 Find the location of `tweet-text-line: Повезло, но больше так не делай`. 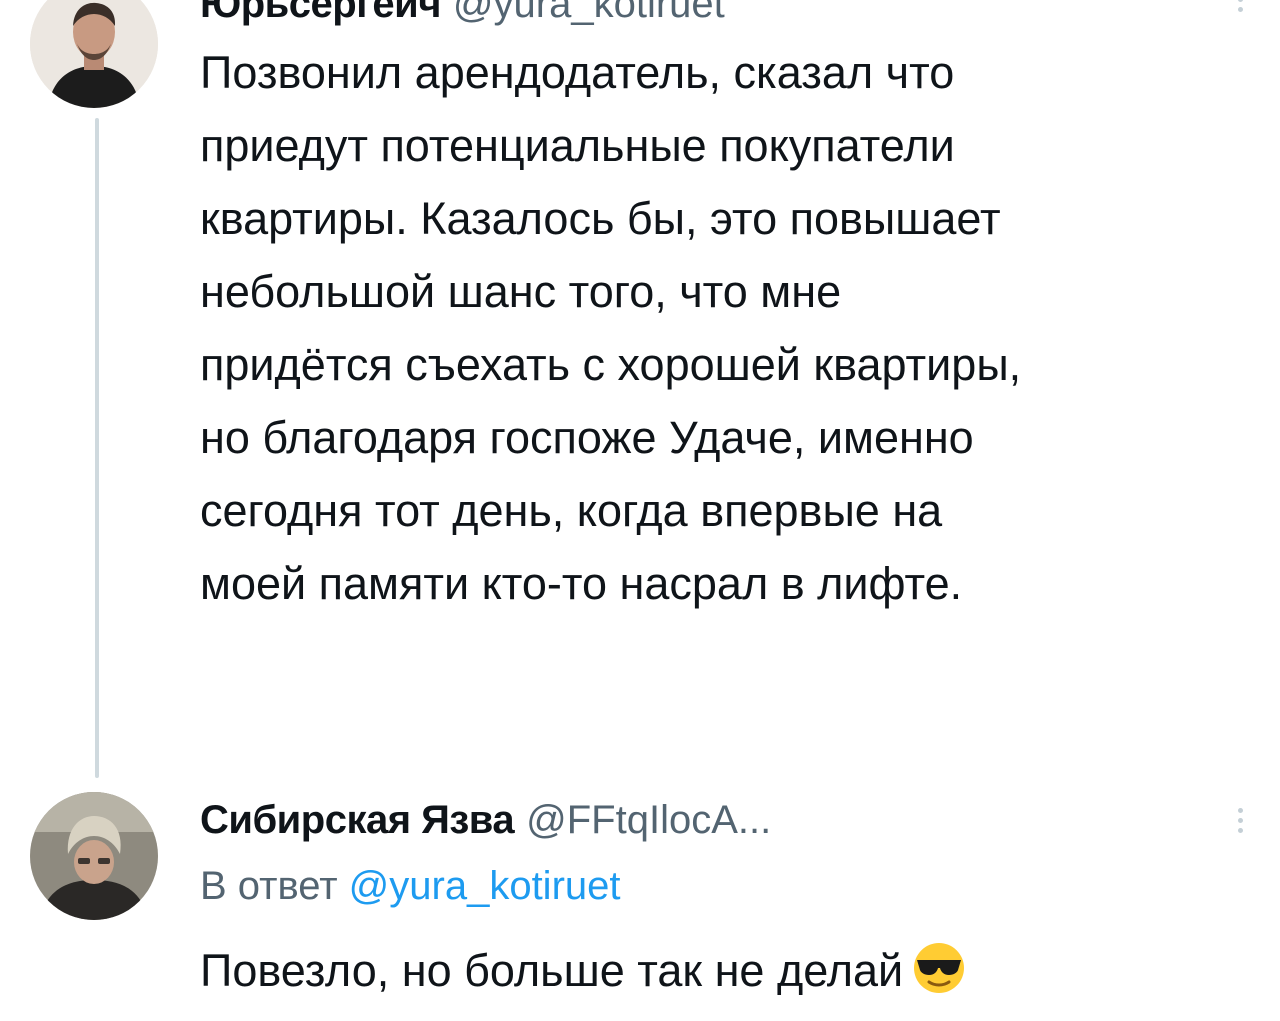

tweet-text-line: Повезло, но больше так не делай is located at coordinates (730, 970).